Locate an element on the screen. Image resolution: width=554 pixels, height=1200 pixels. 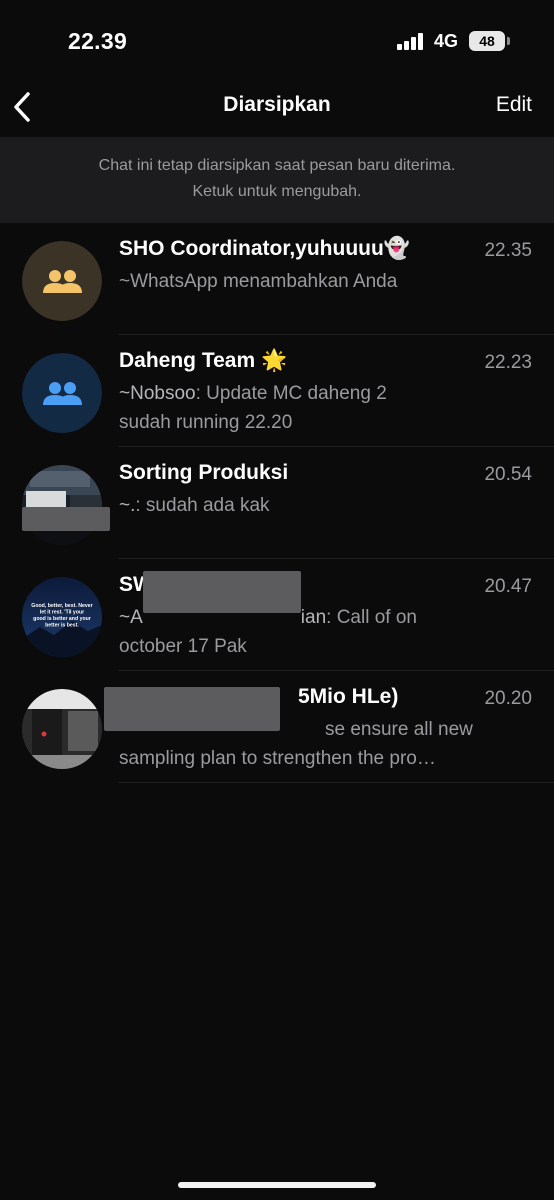
machine-photo-image is located at coordinates (62, 729).